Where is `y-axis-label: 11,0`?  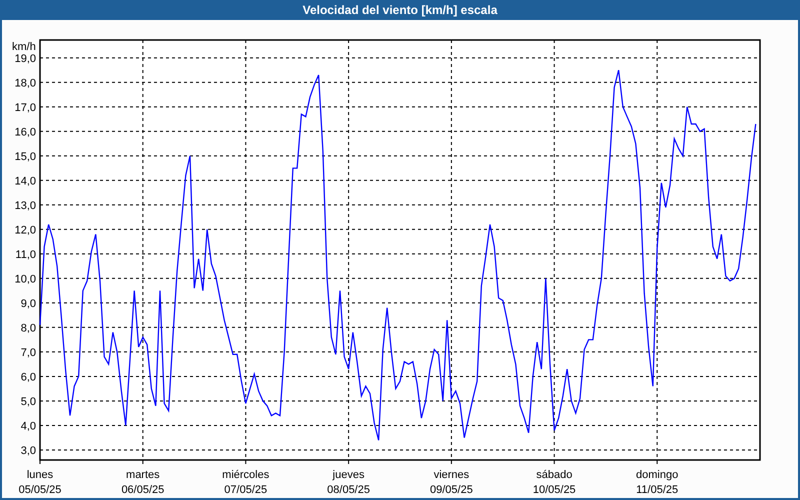
y-axis-label: 11,0 is located at coordinates (25, 254).